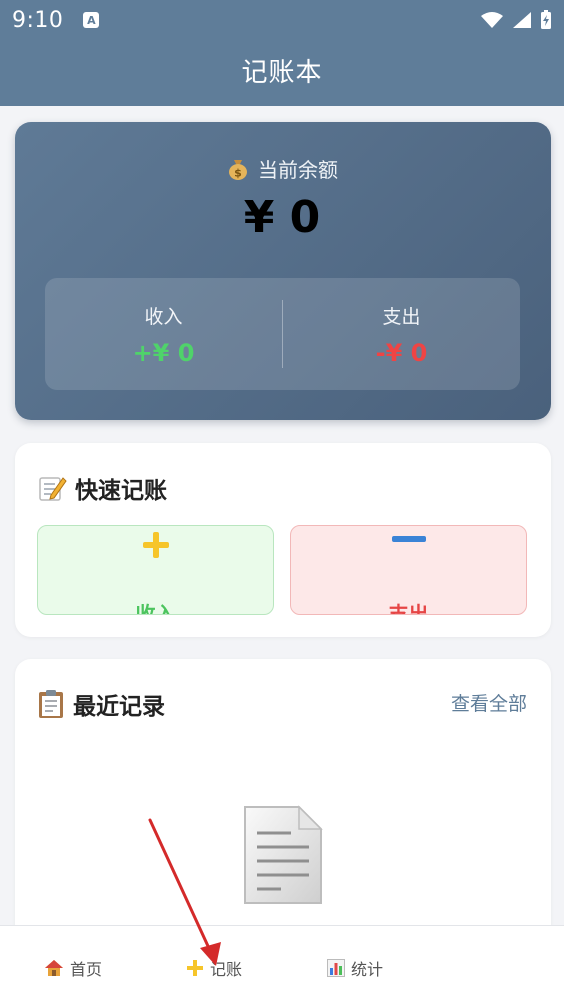  I want to click on status-indicators, so click(516, 20).